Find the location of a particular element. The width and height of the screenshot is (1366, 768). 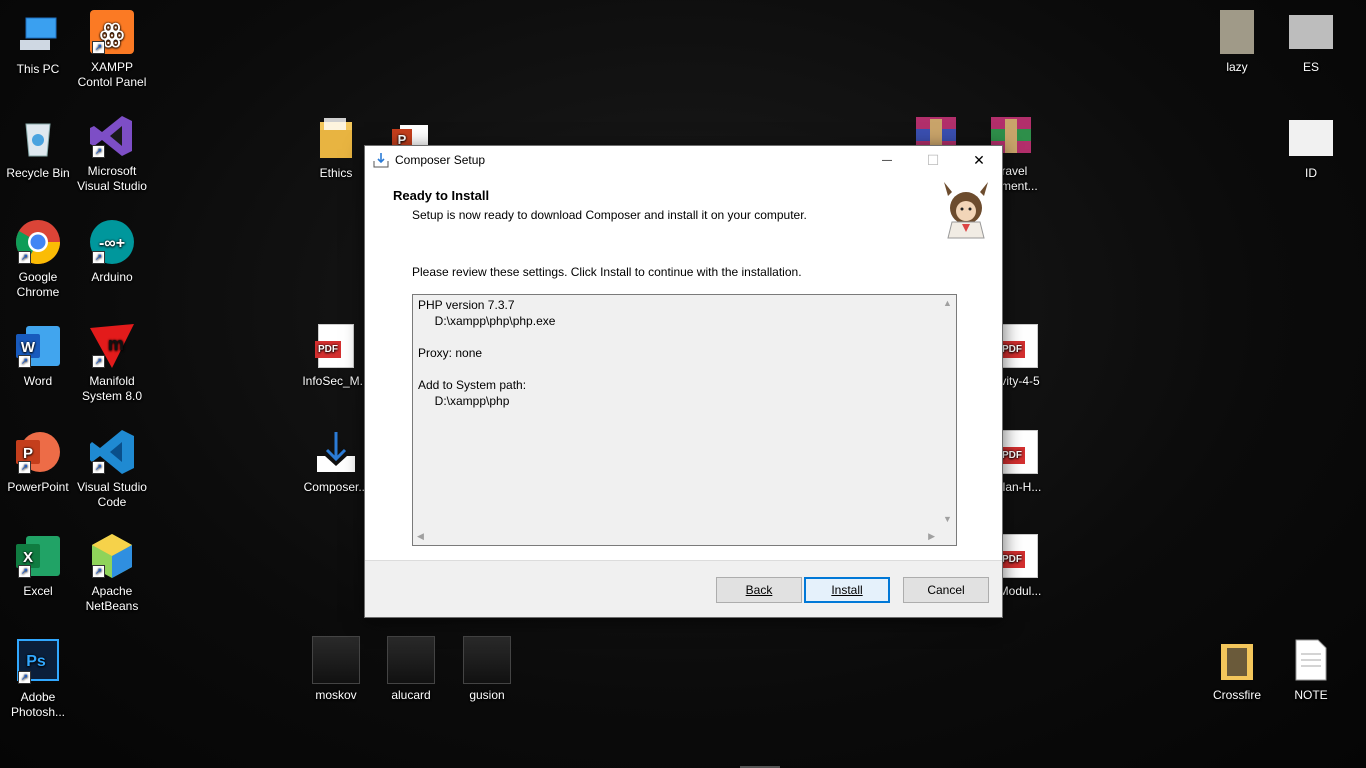

vertical-scrollbar: ▲ ▼ is located at coordinates (947, 411).